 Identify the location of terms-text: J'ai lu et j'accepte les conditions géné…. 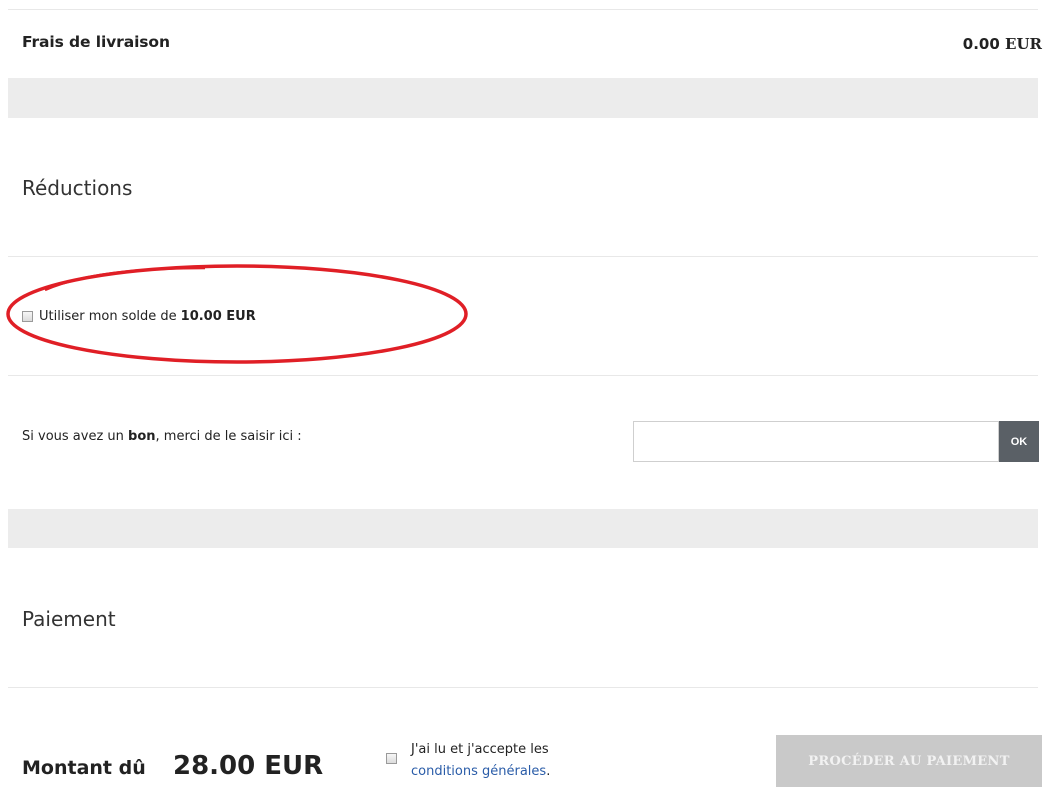
(480, 761).